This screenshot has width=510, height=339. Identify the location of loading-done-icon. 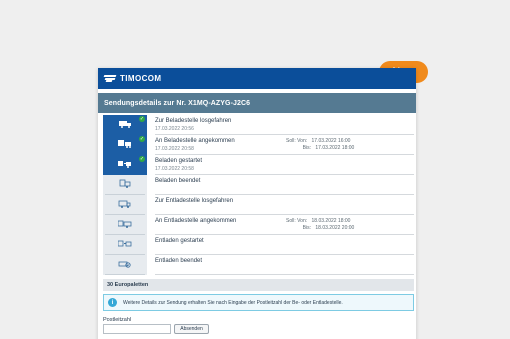
(125, 185).